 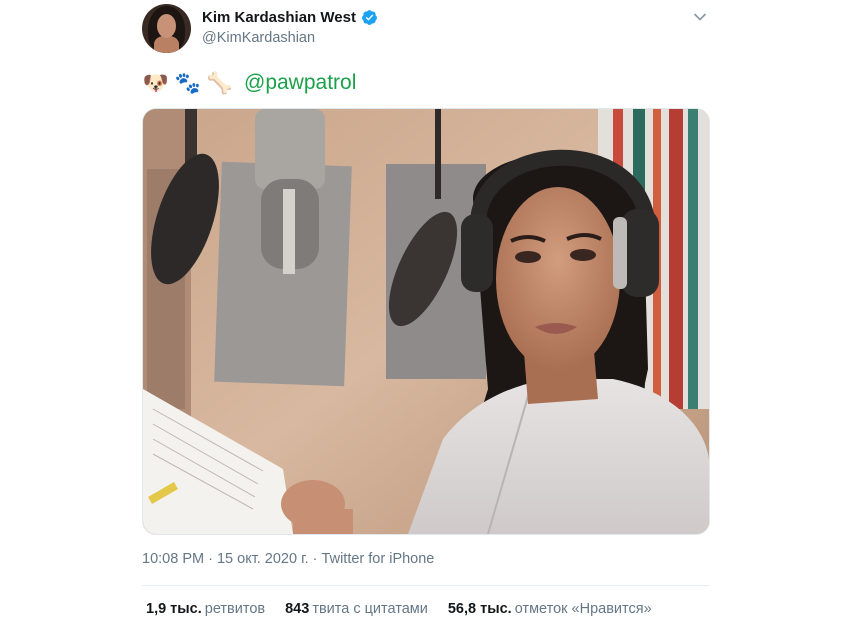 What do you see at coordinates (369, 17) in the screenshot?
I see `verified-badge-icon` at bounding box center [369, 17].